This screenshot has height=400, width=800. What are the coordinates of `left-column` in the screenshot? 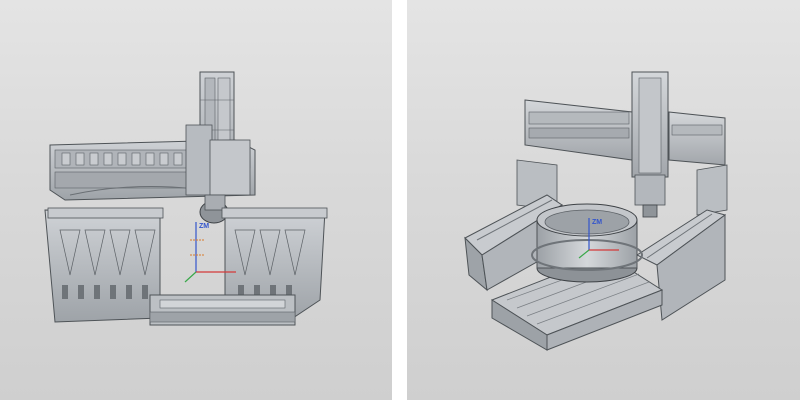 It's located at (104, 265).